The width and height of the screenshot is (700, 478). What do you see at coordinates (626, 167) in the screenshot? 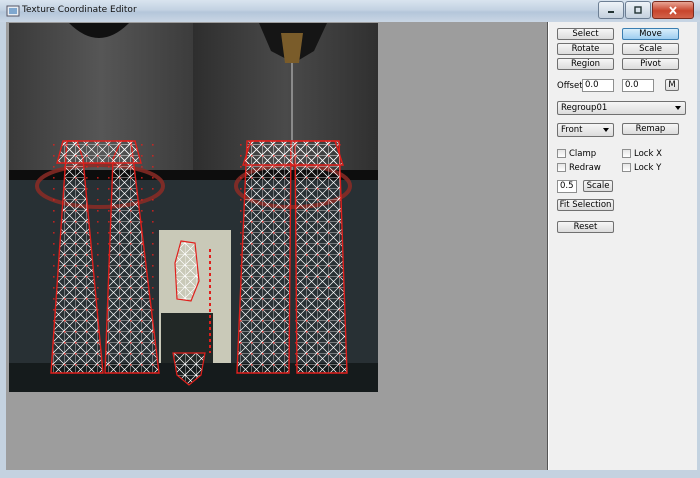
I see `lock-y-checkbox` at bounding box center [626, 167].